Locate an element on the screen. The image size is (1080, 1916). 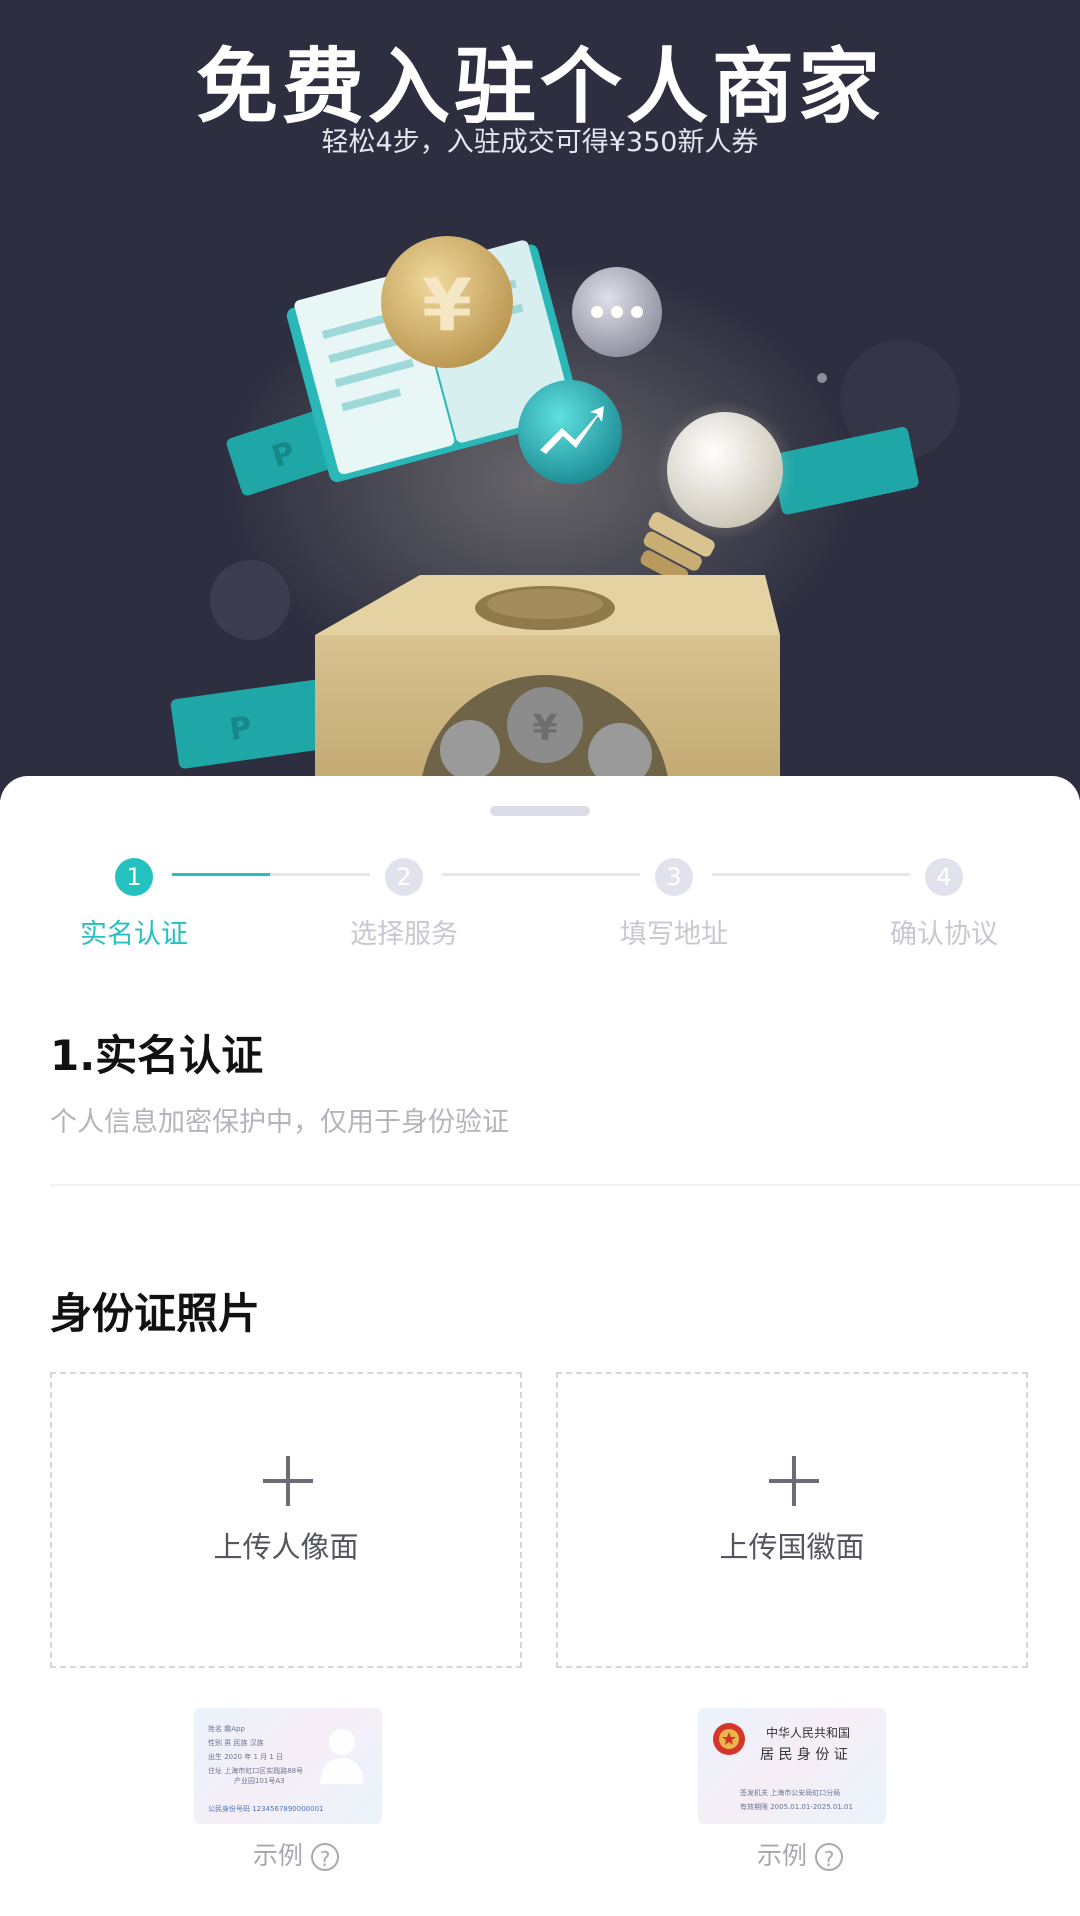
step-4-indicator: 4 is located at coordinates (944, 877).